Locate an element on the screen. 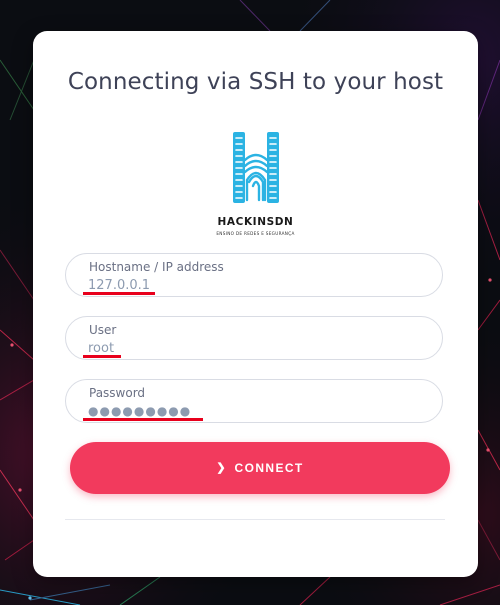  connect-button-label: CONNECT is located at coordinates (269, 468).